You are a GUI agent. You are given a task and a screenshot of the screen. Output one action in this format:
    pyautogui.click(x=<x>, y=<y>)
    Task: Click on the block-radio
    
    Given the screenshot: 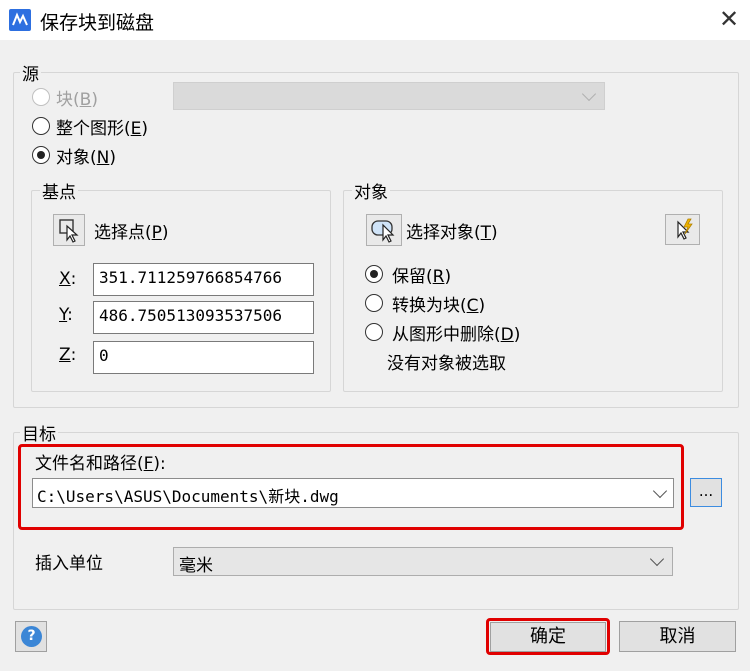 What is the action you would take?
    pyautogui.click(x=41, y=97)
    